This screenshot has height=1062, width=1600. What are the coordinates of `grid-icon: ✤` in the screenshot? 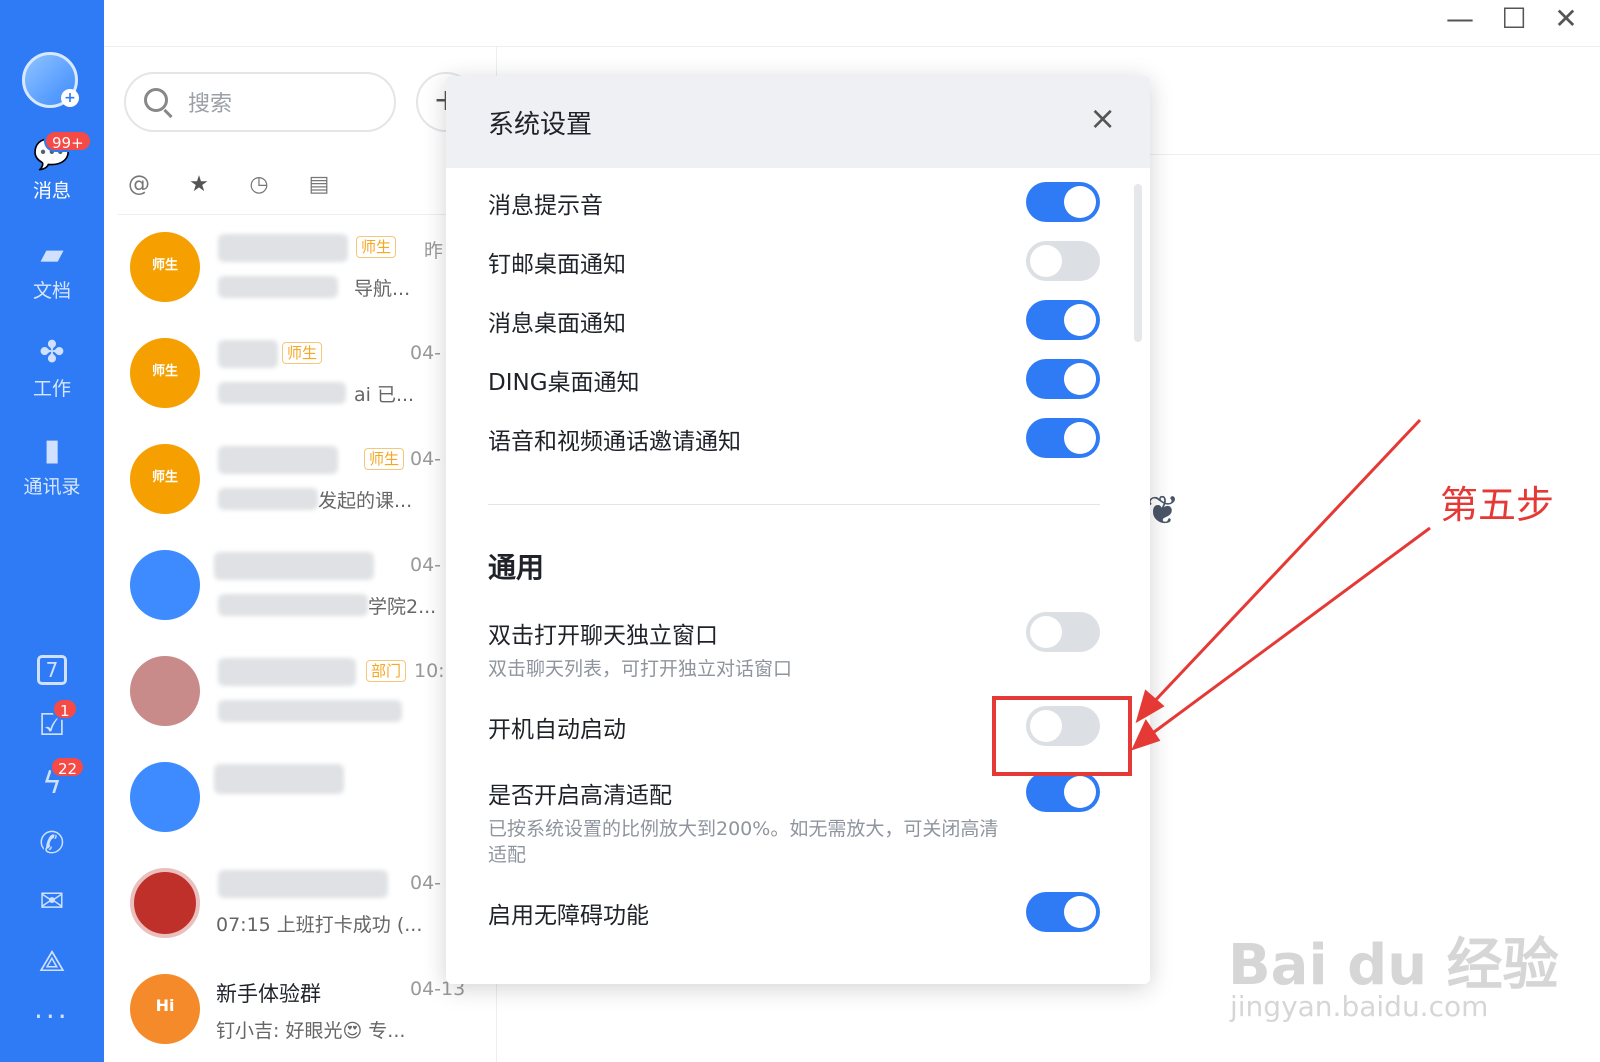 It's located at (52, 352).